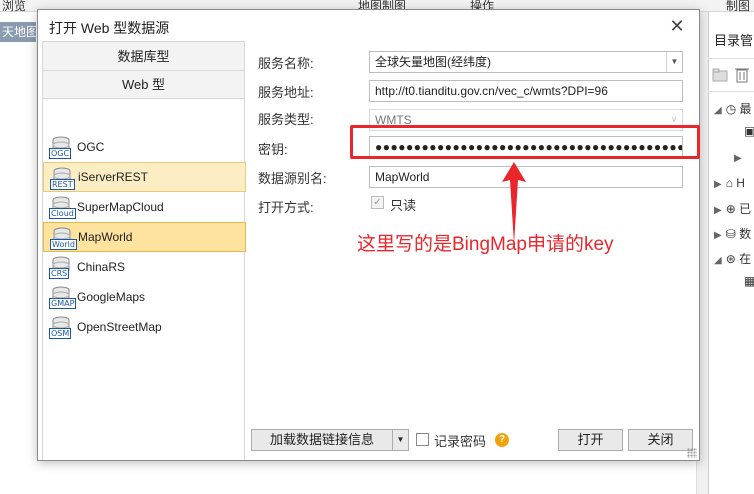 This screenshot has height=494, width=754. What do you see at coordinates (718, 110) in the screenshot?
I see `expand-down-icon: ◢` at bounding box center [718, 110].